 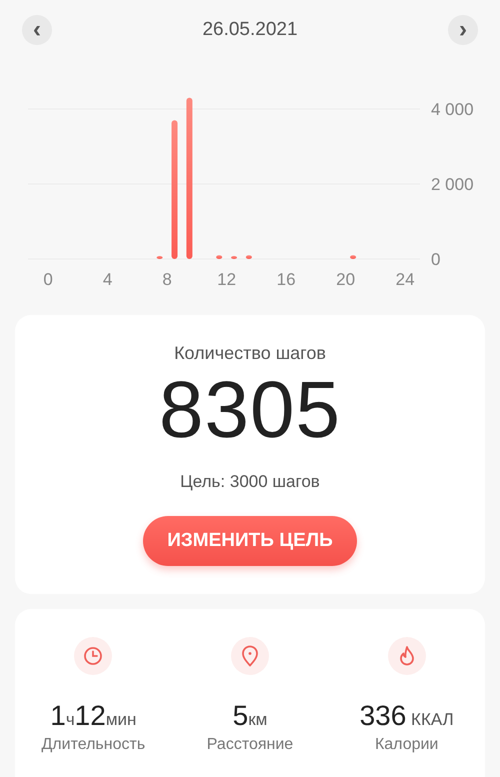 I want to click on x-axis-label: 8, so click(x=167, y=279).